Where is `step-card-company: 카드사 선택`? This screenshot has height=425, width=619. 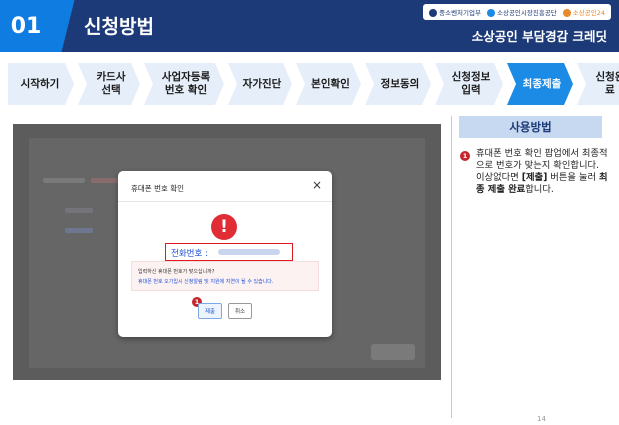 step-card-company: 카드사 선택 is located at coordinates (109, 84).